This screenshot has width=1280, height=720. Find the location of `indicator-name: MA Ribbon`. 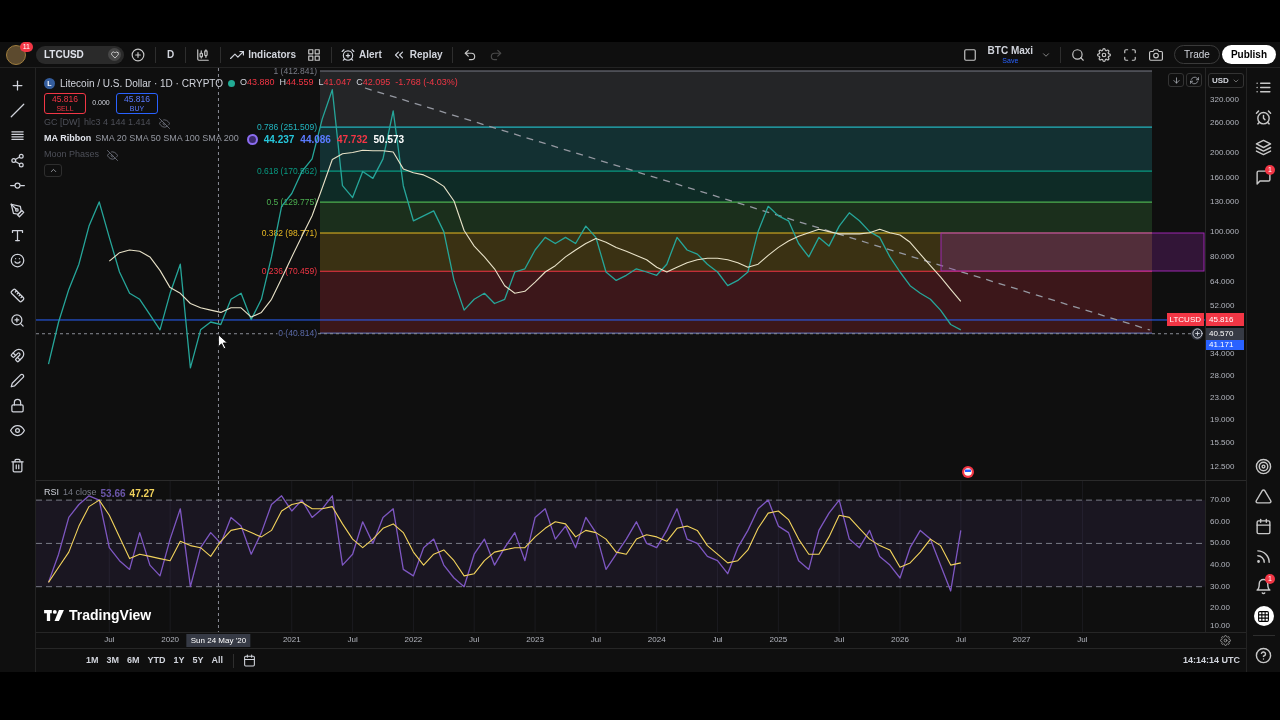

indicator-name: MA Ribbon is located at coordinates (68, 139).